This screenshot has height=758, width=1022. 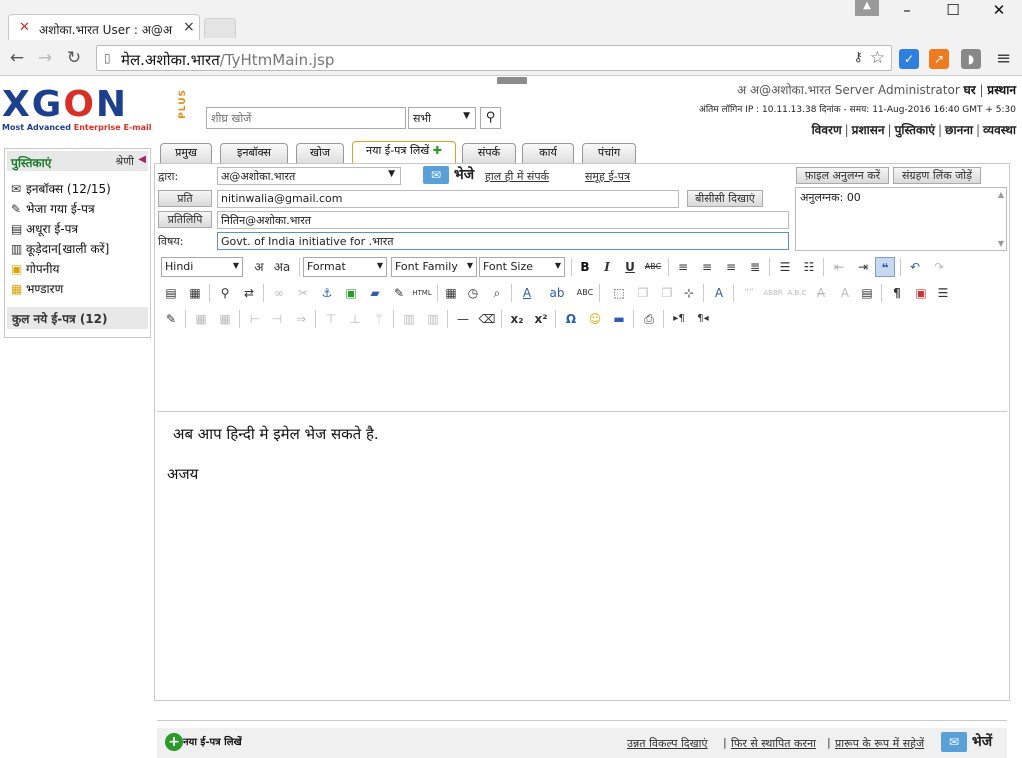 What do you see at coordinates (517, 176) in the screenshot?
I see `recent-contacts-link: हाल ही में संपर्क` at bounding box center [517, 176].